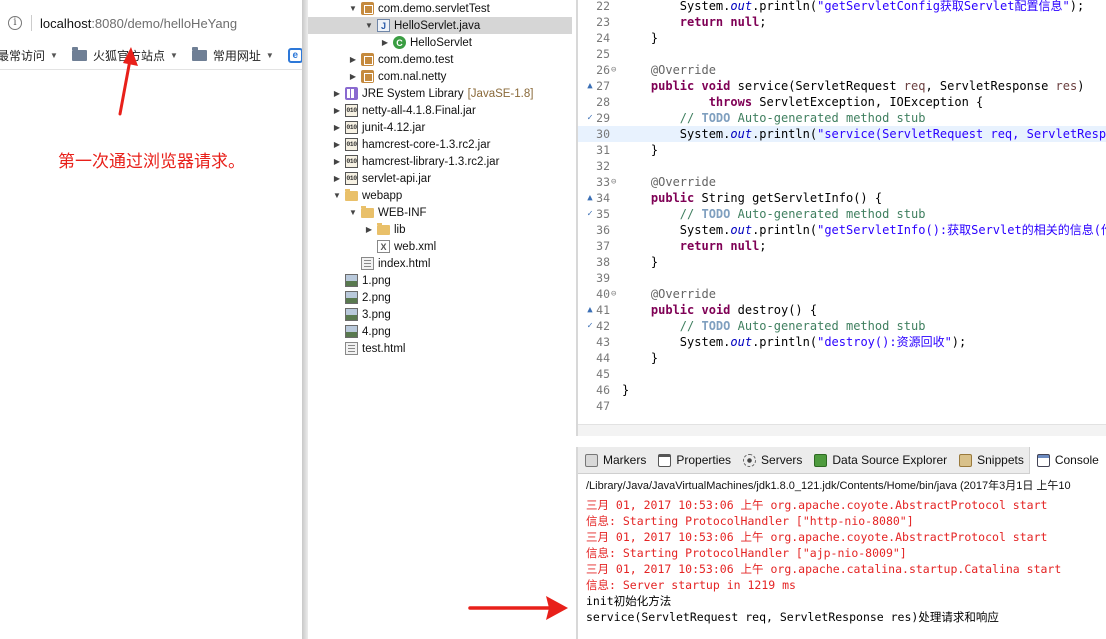  I want to click on tree-item-label: hamcrest-core-1.3.rc2.jar, so click(426, 144).